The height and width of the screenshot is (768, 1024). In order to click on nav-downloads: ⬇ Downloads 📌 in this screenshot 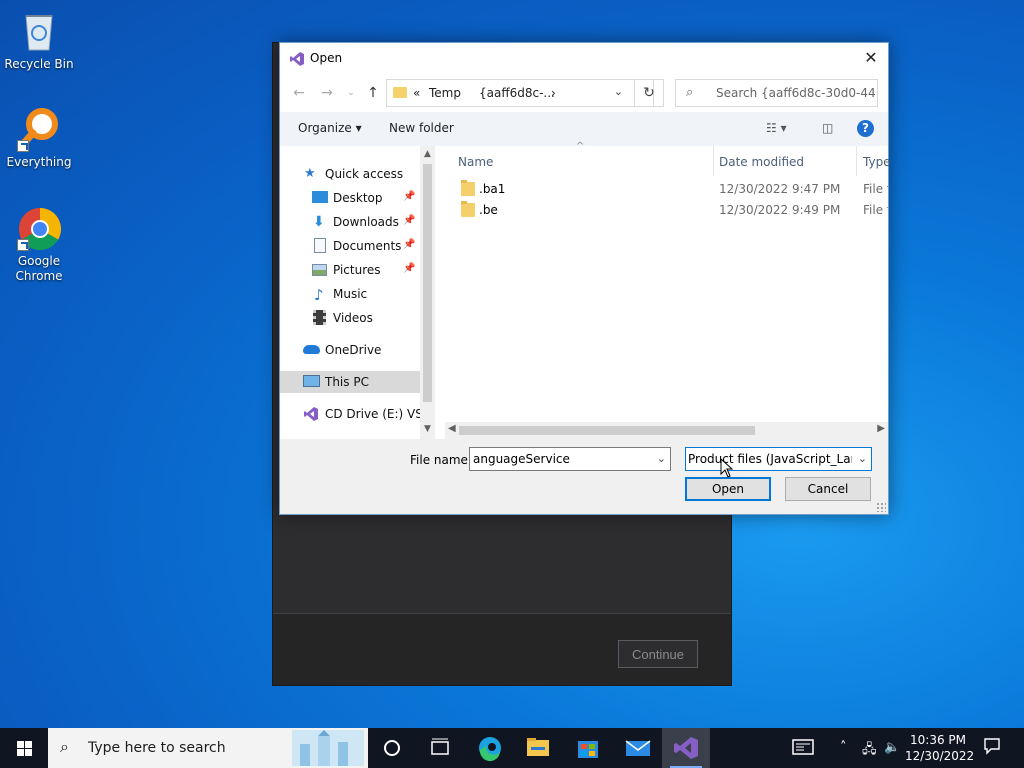, I will do `click(350, 222)`.